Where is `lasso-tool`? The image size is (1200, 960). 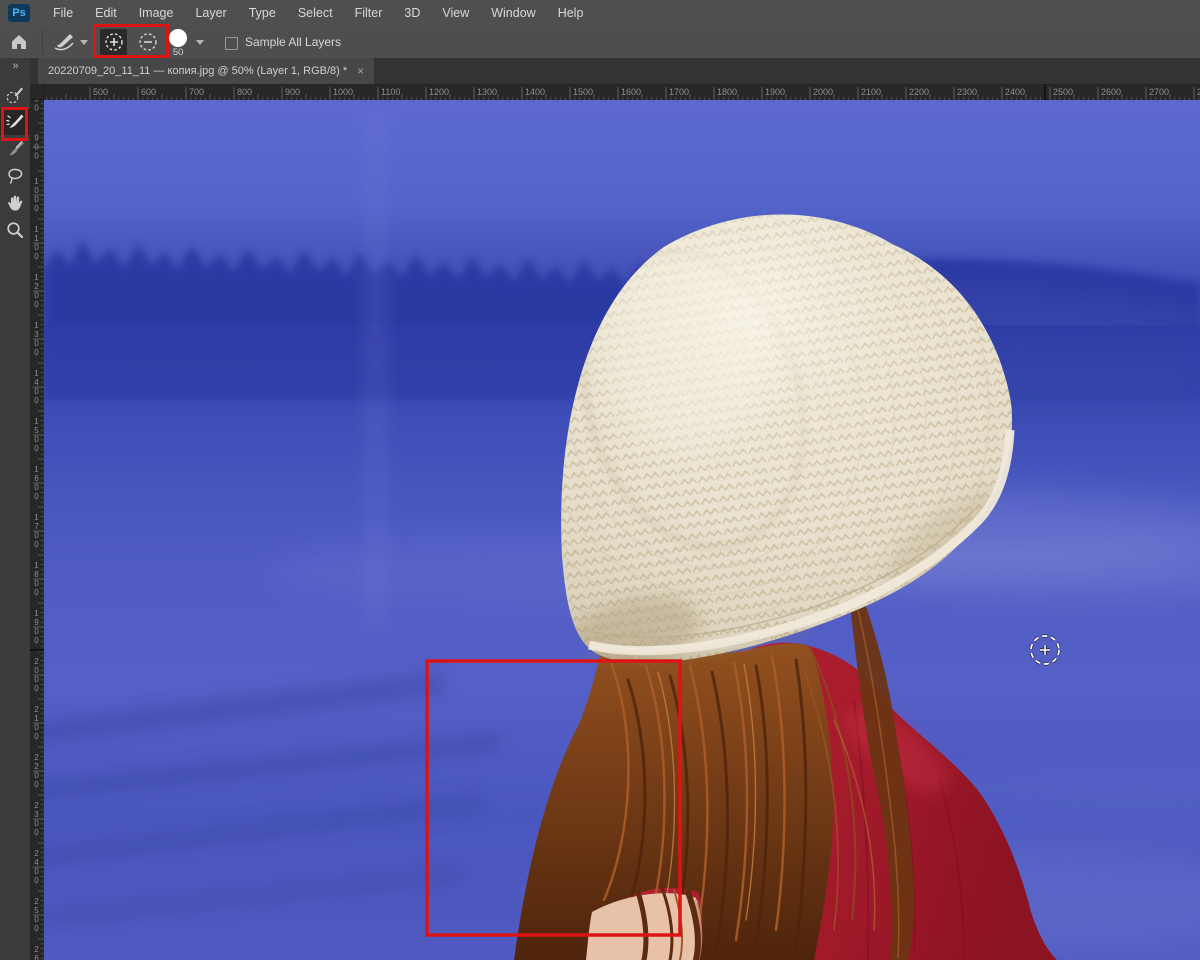 lasso-tool is located at coordinates (15, 176).